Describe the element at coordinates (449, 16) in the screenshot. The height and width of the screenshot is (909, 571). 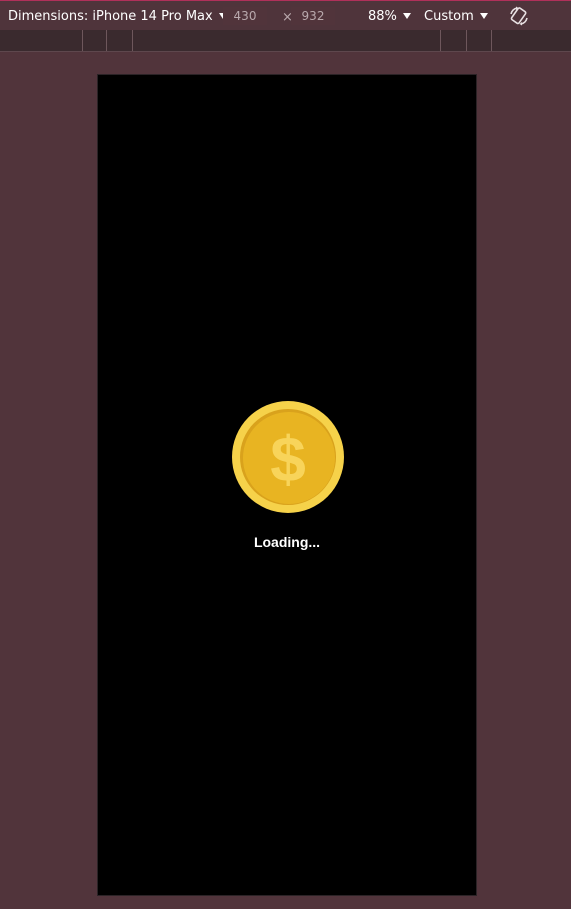
I see `throttling-value: Custom` at that location.